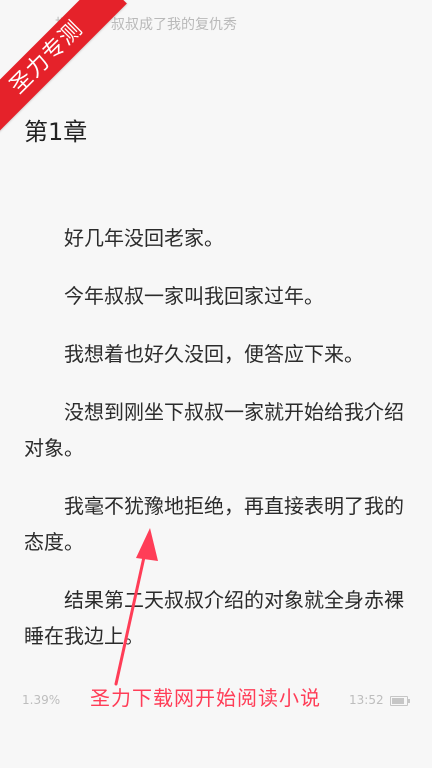 The height and width of the screenshot is (768, 432). What do you see at coordinates (366, 700) in the screenshot?
I see `clock-time: 13:52` at bounding box center [366, 700].